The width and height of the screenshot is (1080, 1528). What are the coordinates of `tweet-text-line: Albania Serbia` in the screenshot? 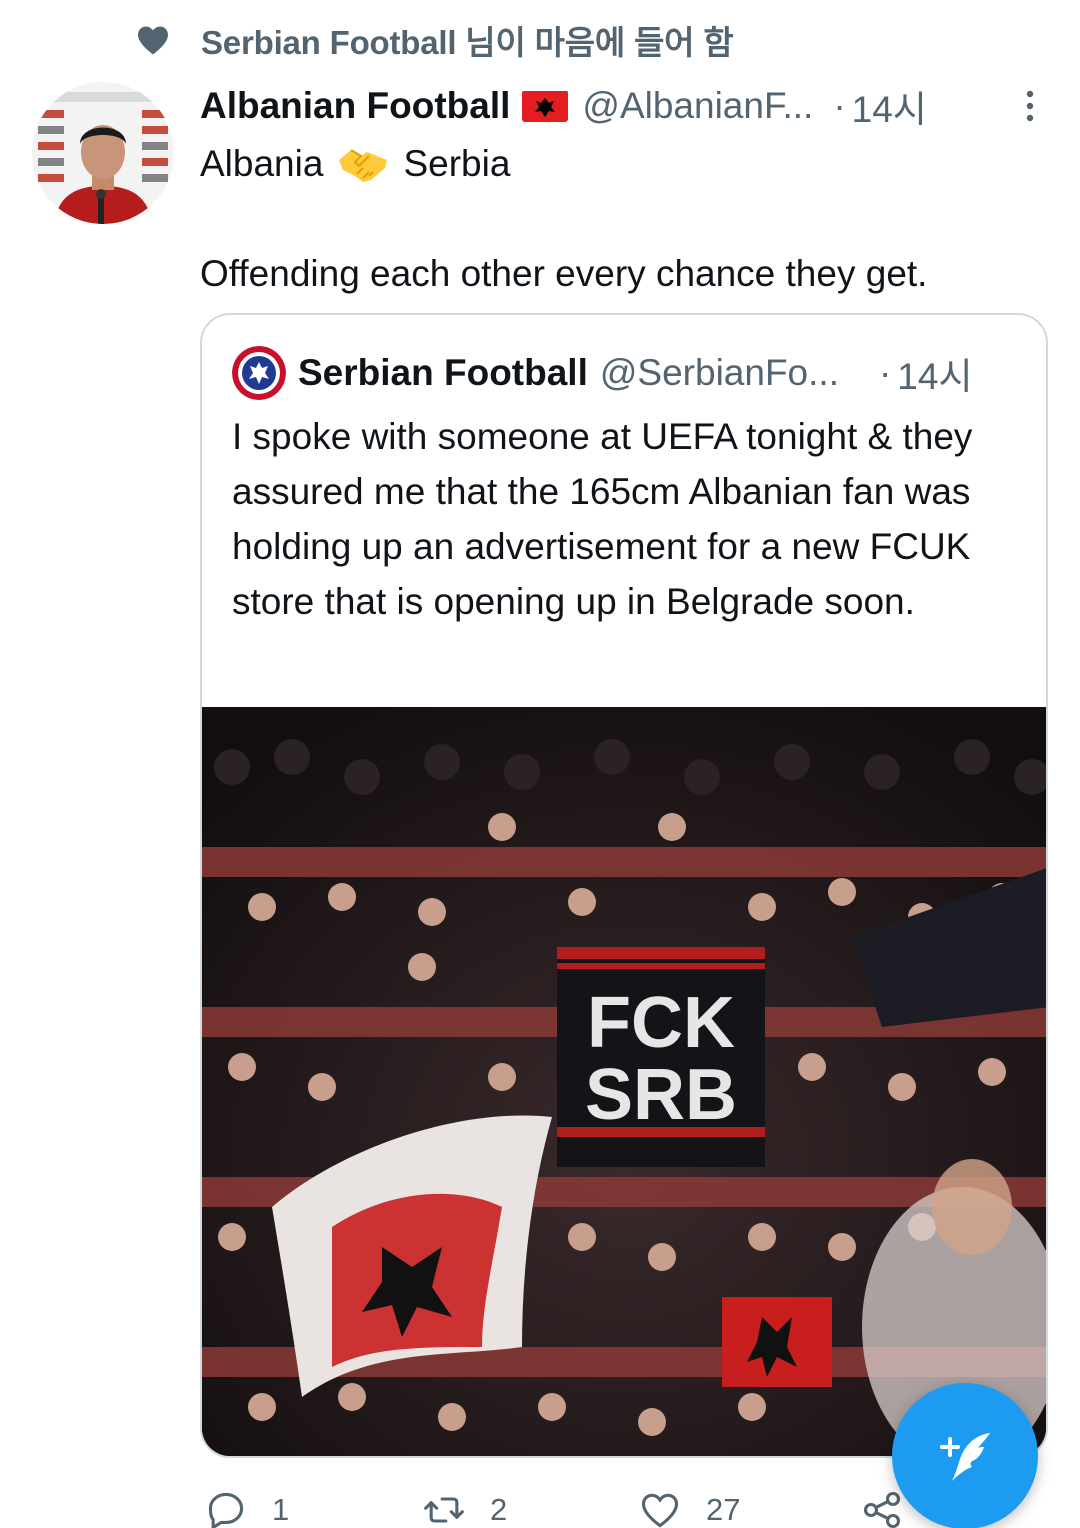 It's located at (630, 164).